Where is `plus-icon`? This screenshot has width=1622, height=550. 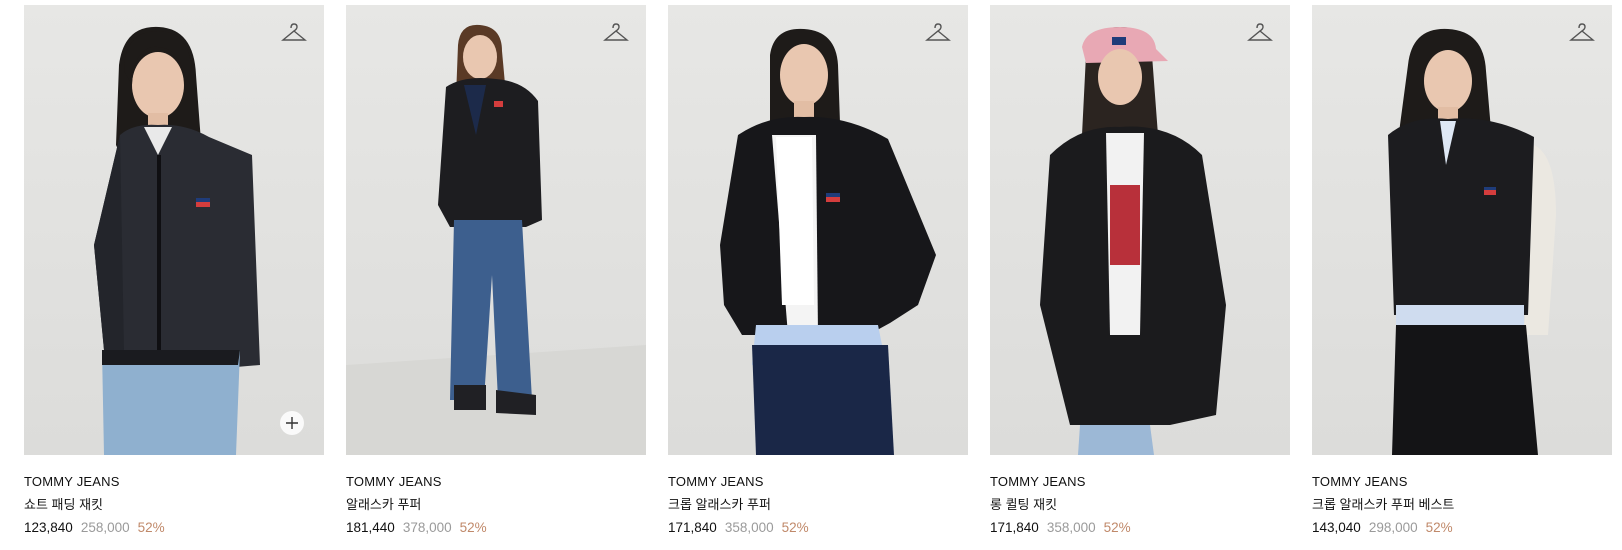
plus-icon is located at coordinates (292, 423).